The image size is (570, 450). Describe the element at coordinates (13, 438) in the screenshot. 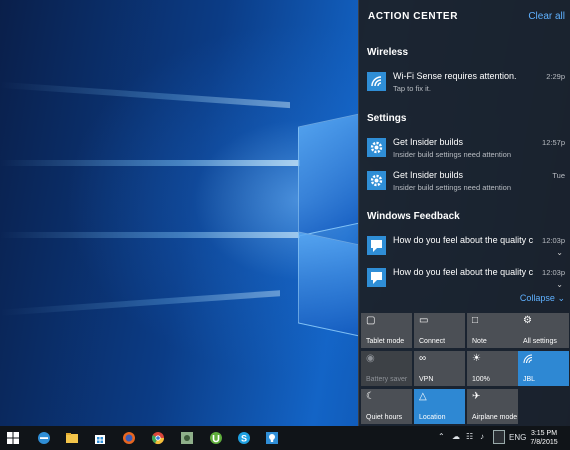

I see `start-button` at that location.